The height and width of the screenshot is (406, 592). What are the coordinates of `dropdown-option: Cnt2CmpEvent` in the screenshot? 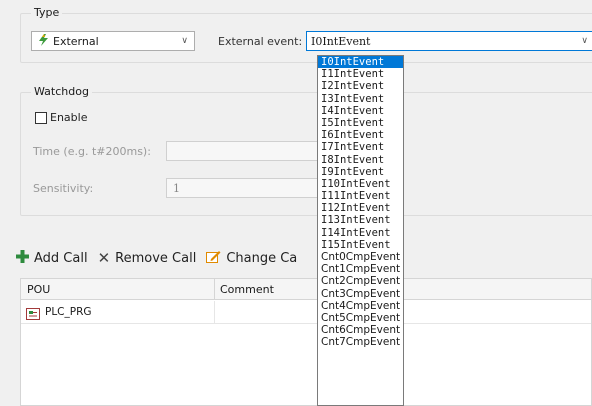 It's located at (360, 281).